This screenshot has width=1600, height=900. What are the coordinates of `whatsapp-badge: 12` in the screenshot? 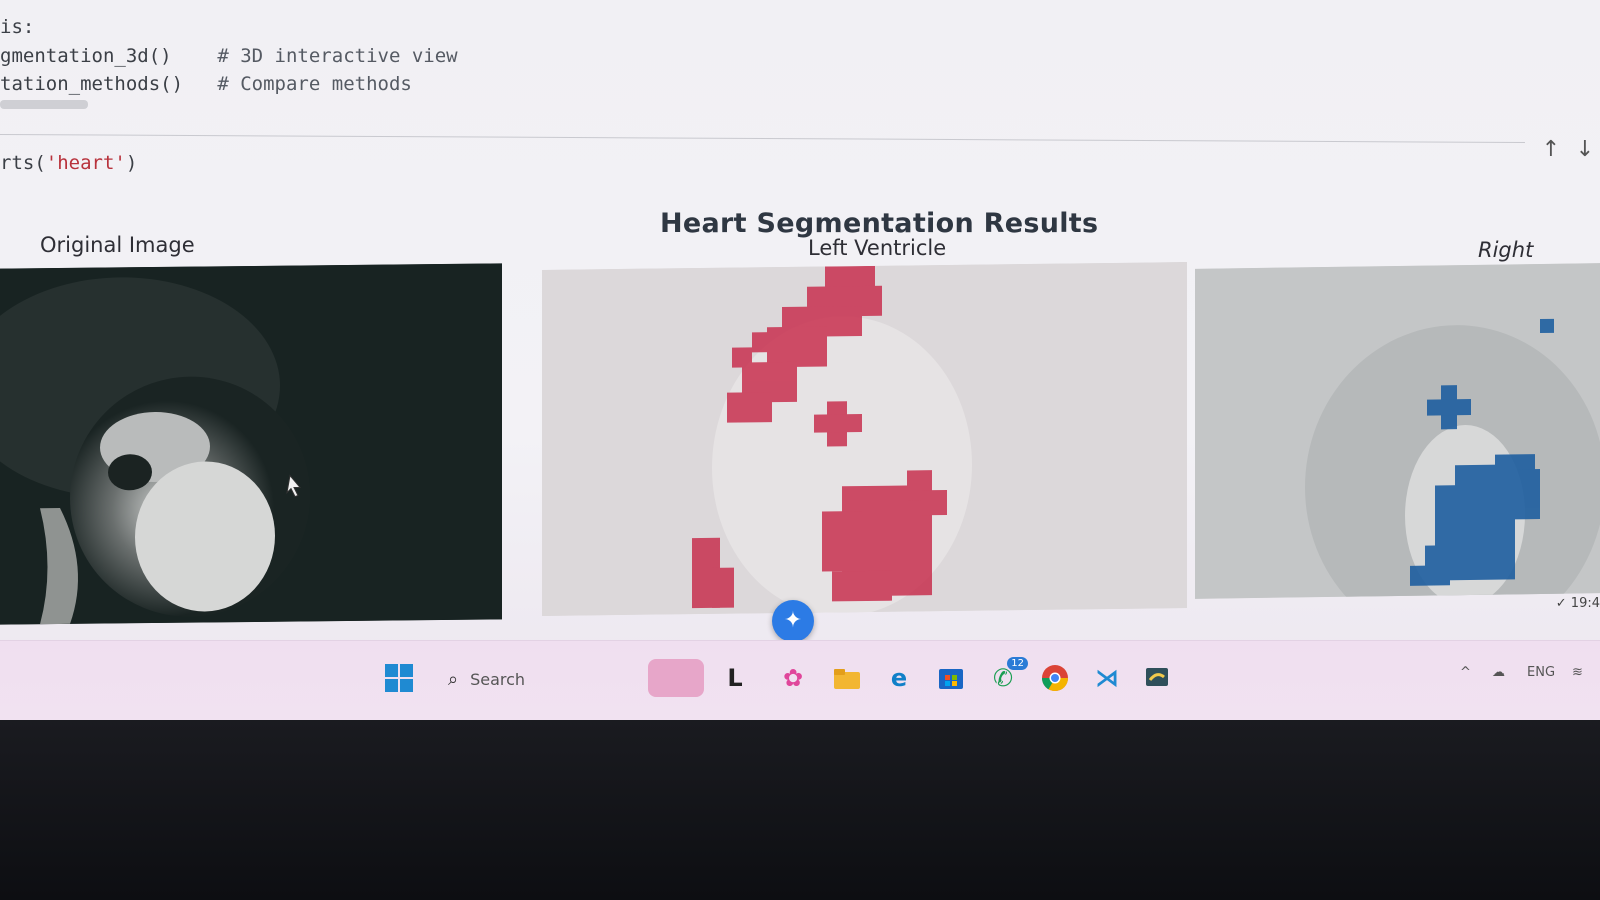 It's located at (1017, 663).